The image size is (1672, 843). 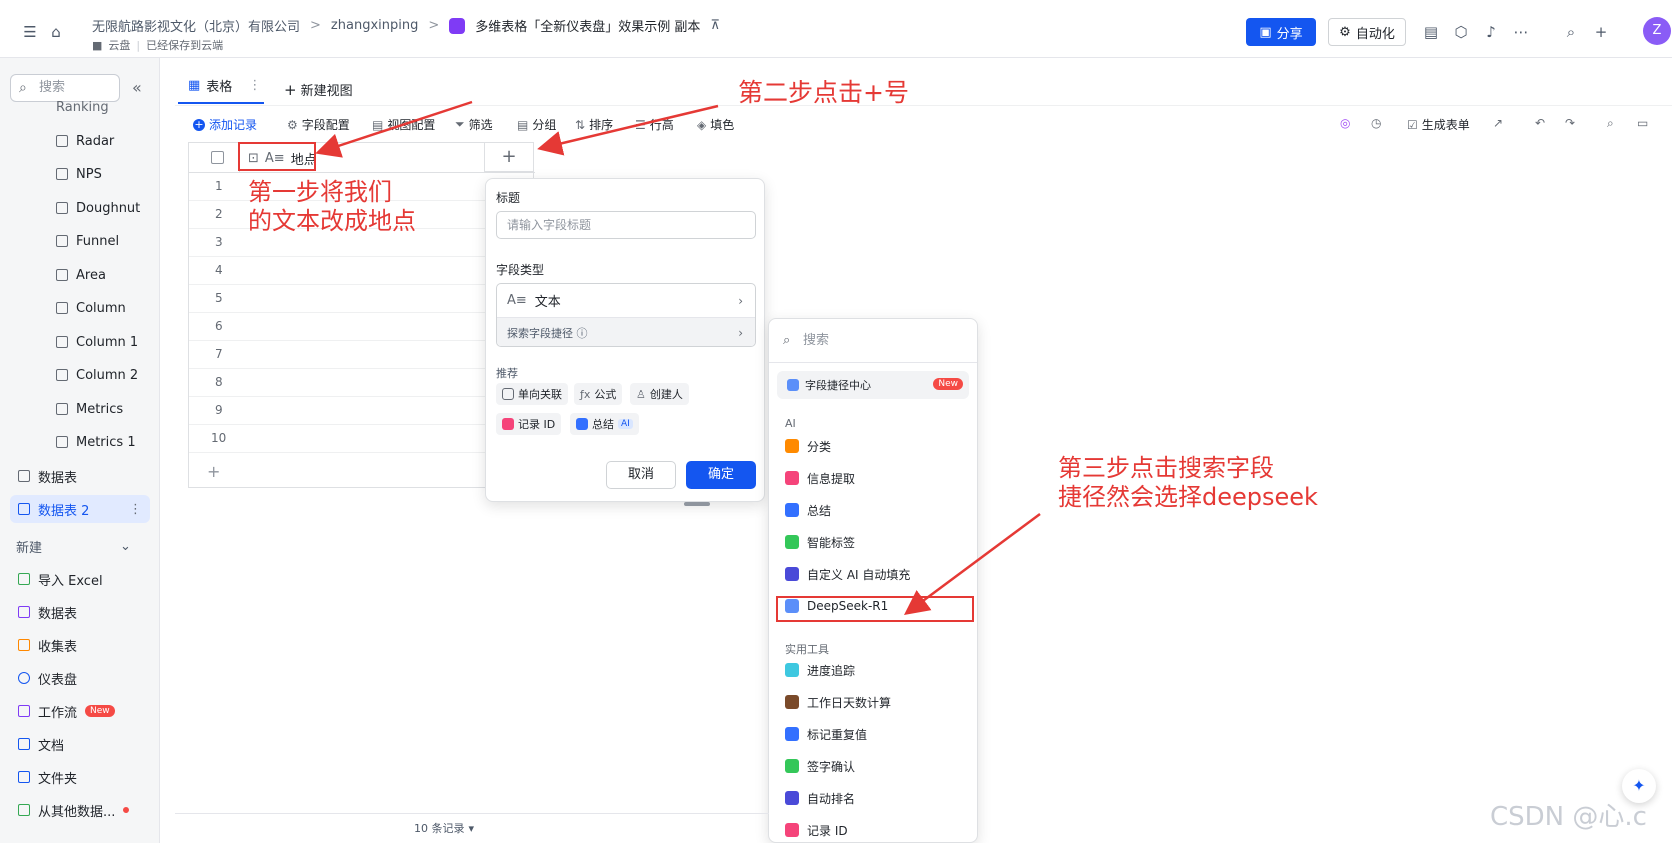 What do you see at coordinates (1166, 468) in the screenshot?
I see `annotation-step3-line1: 第三步点击搜索字段` at bounding box center [1166, 468].